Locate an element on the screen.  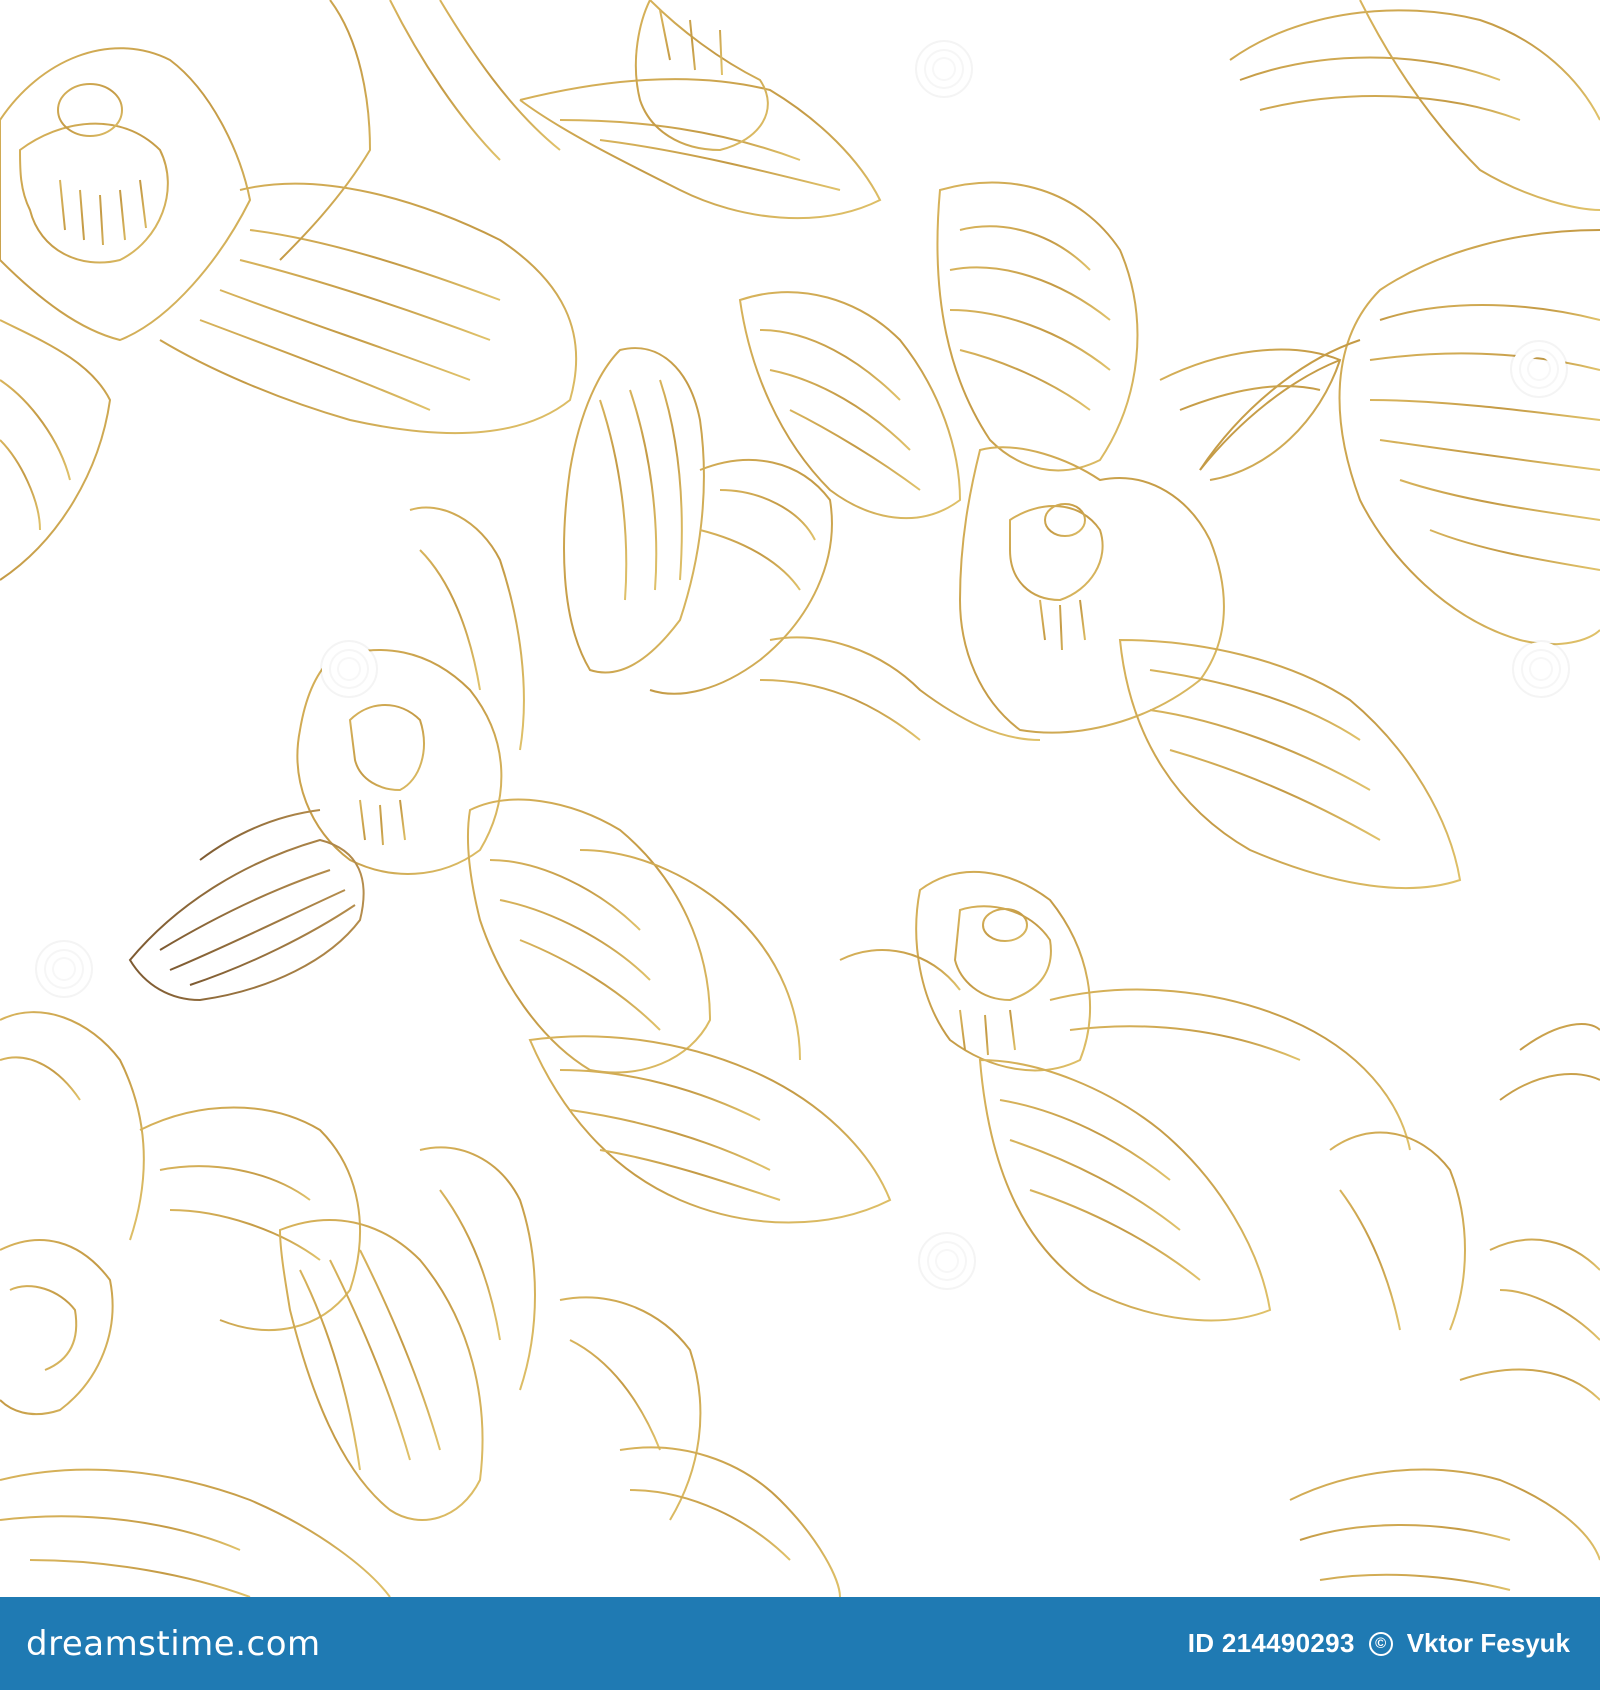
image-id-label: ID 214490293 is located at coordinates (1271, 1643).